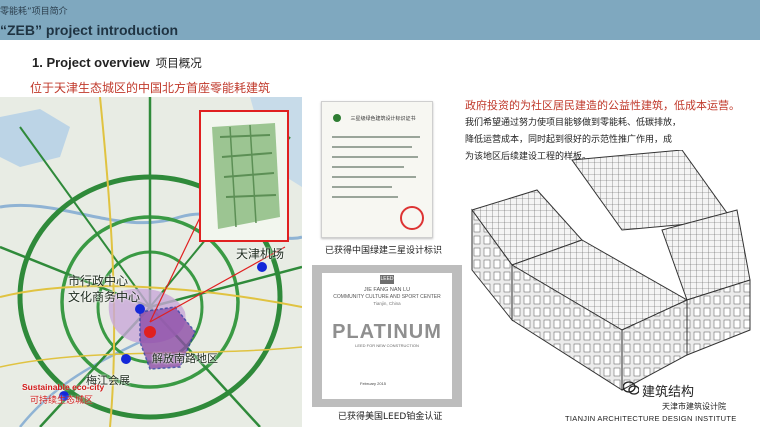 The width and height of the screenshot is (760, 427). What do you see at coordinates (387, 332) in the screenshot?
I see `leed-level: PLATINUM` at bounding box center [387, 332].